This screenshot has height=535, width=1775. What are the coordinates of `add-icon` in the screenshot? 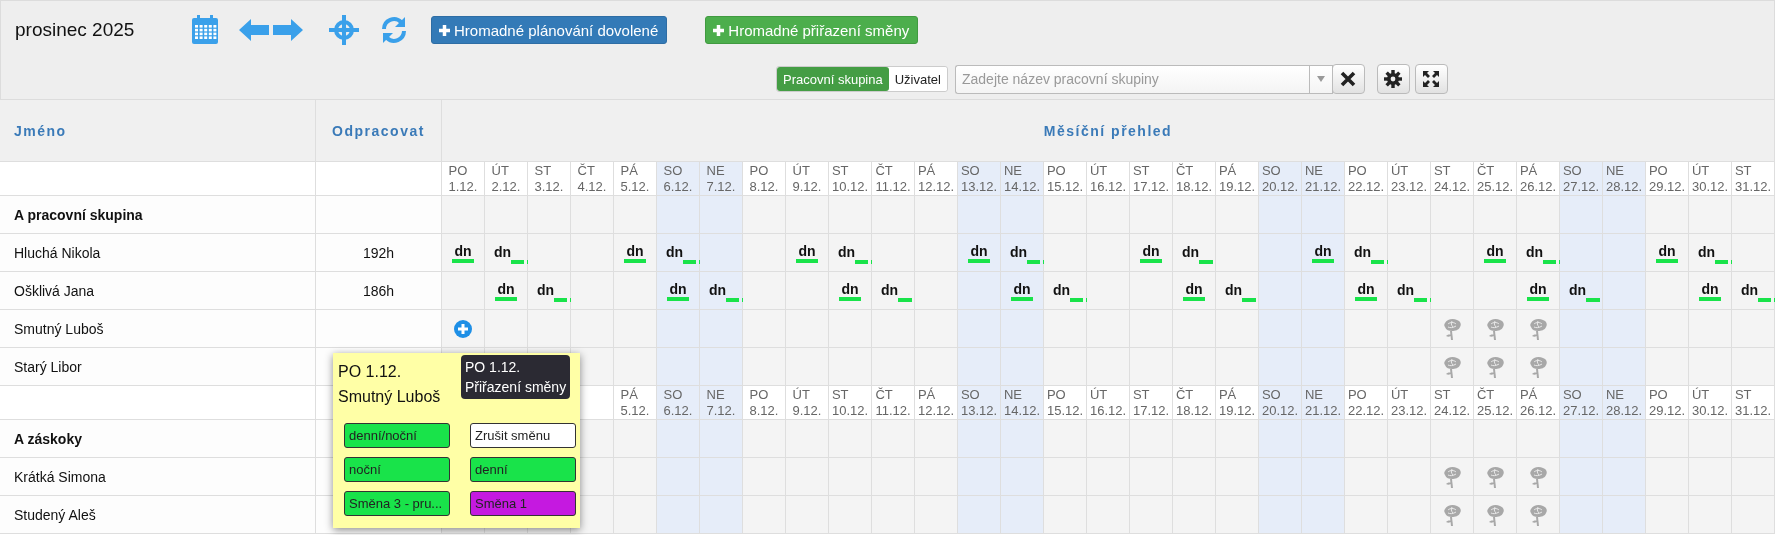 It's located at (463, 328).